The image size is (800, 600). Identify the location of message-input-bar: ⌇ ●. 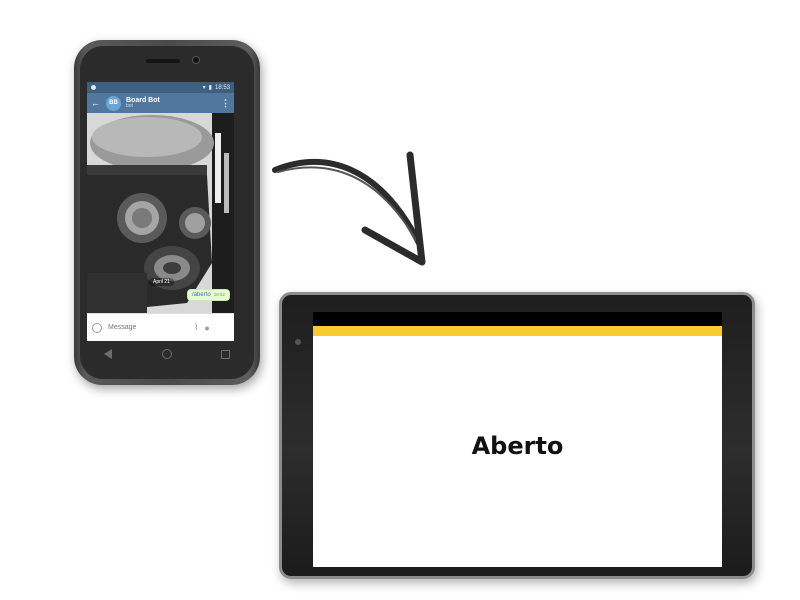
(160, 327).